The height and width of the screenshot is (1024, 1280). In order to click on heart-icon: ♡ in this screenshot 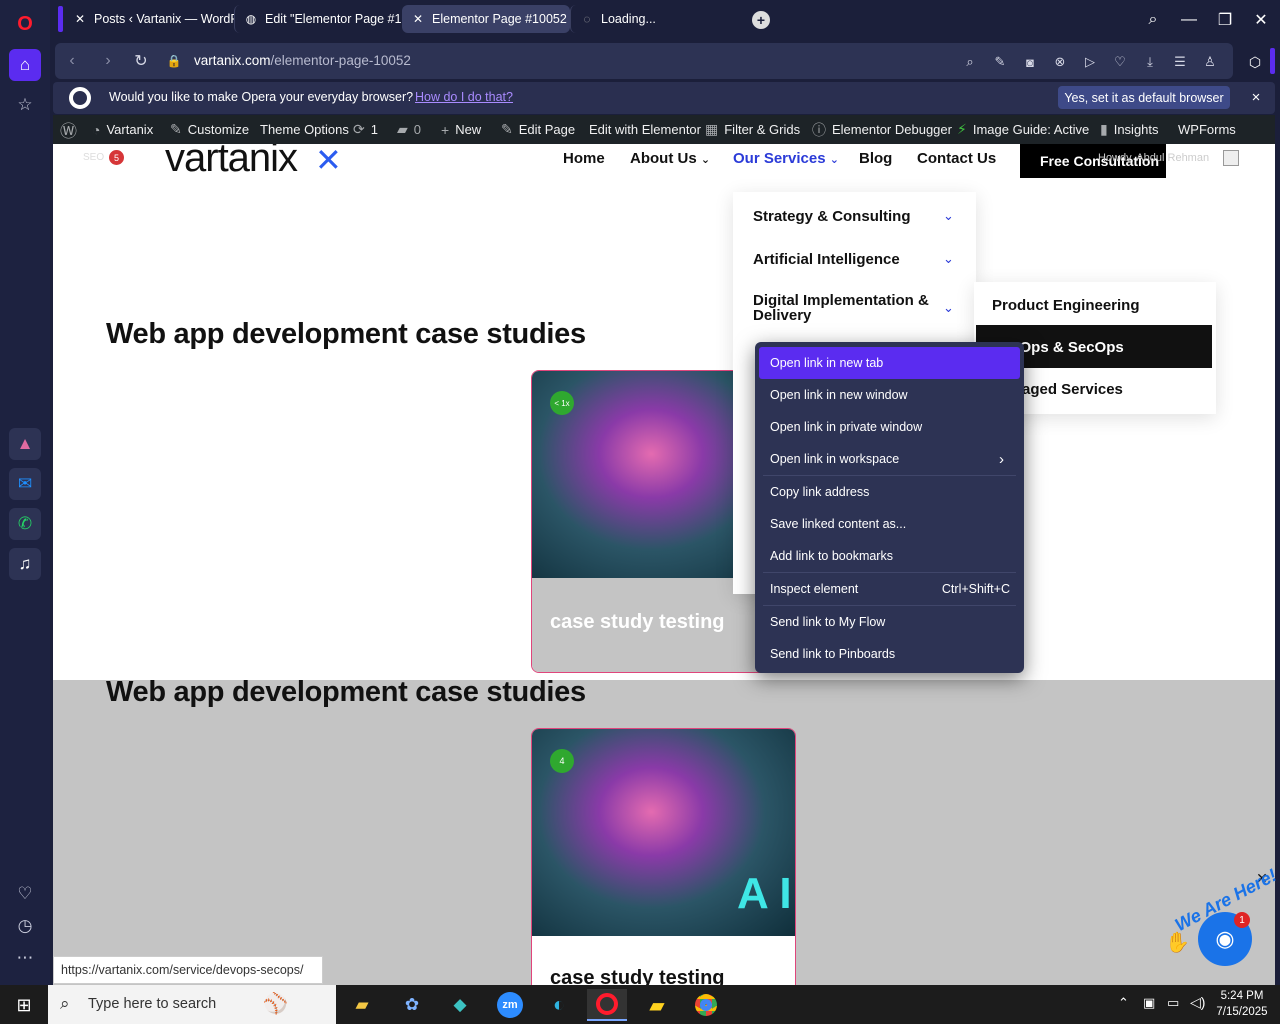, I will do `click(25, 894)`.